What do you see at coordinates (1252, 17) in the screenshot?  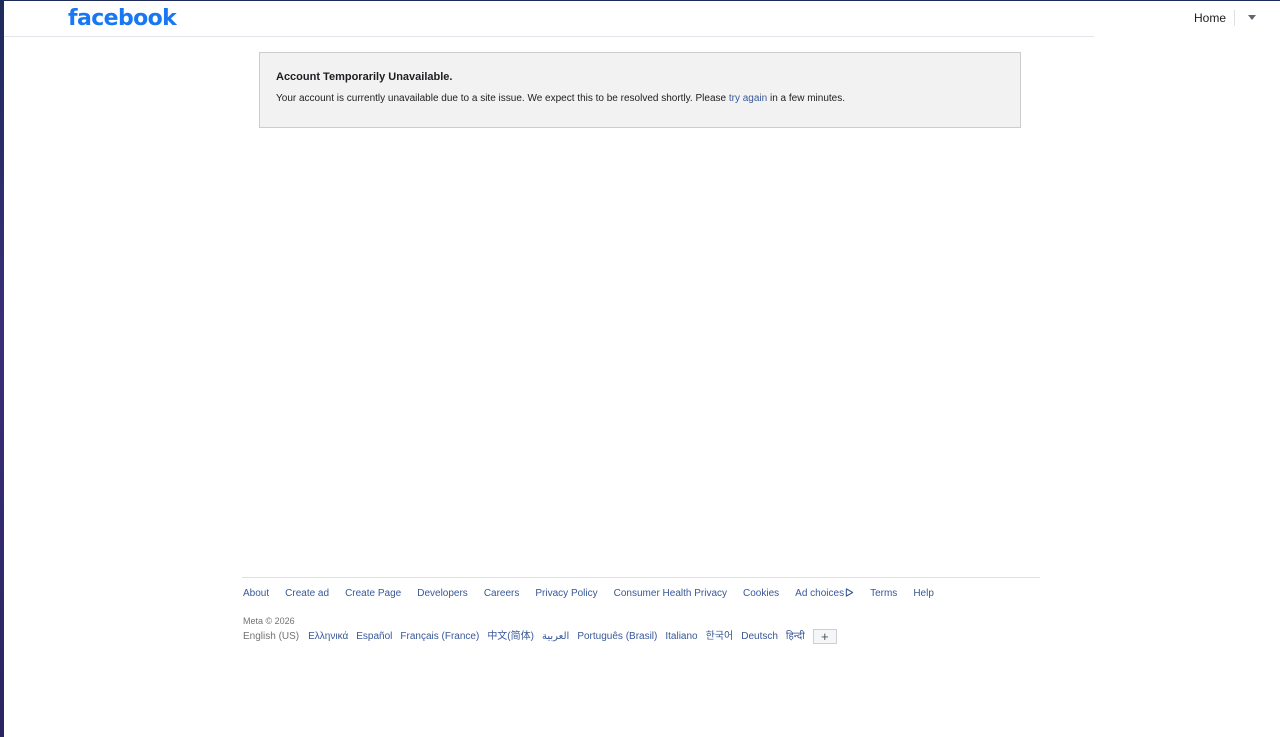 I see `caret-down-icon` at bounding box center [1252, 17].